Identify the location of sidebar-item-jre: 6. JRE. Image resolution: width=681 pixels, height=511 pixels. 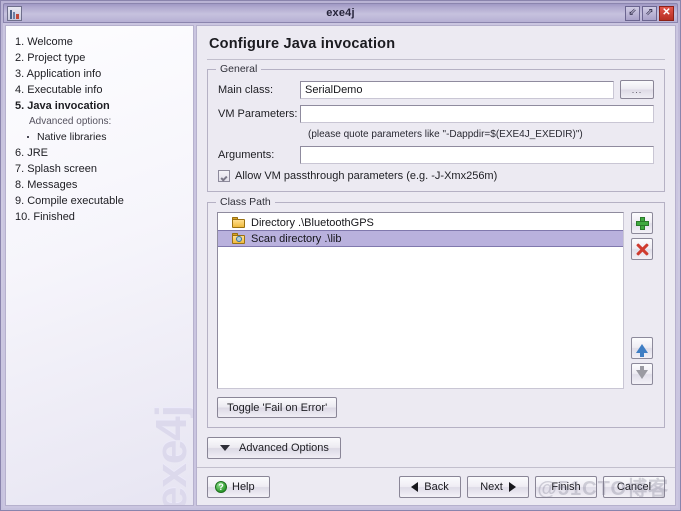
(104, 153).